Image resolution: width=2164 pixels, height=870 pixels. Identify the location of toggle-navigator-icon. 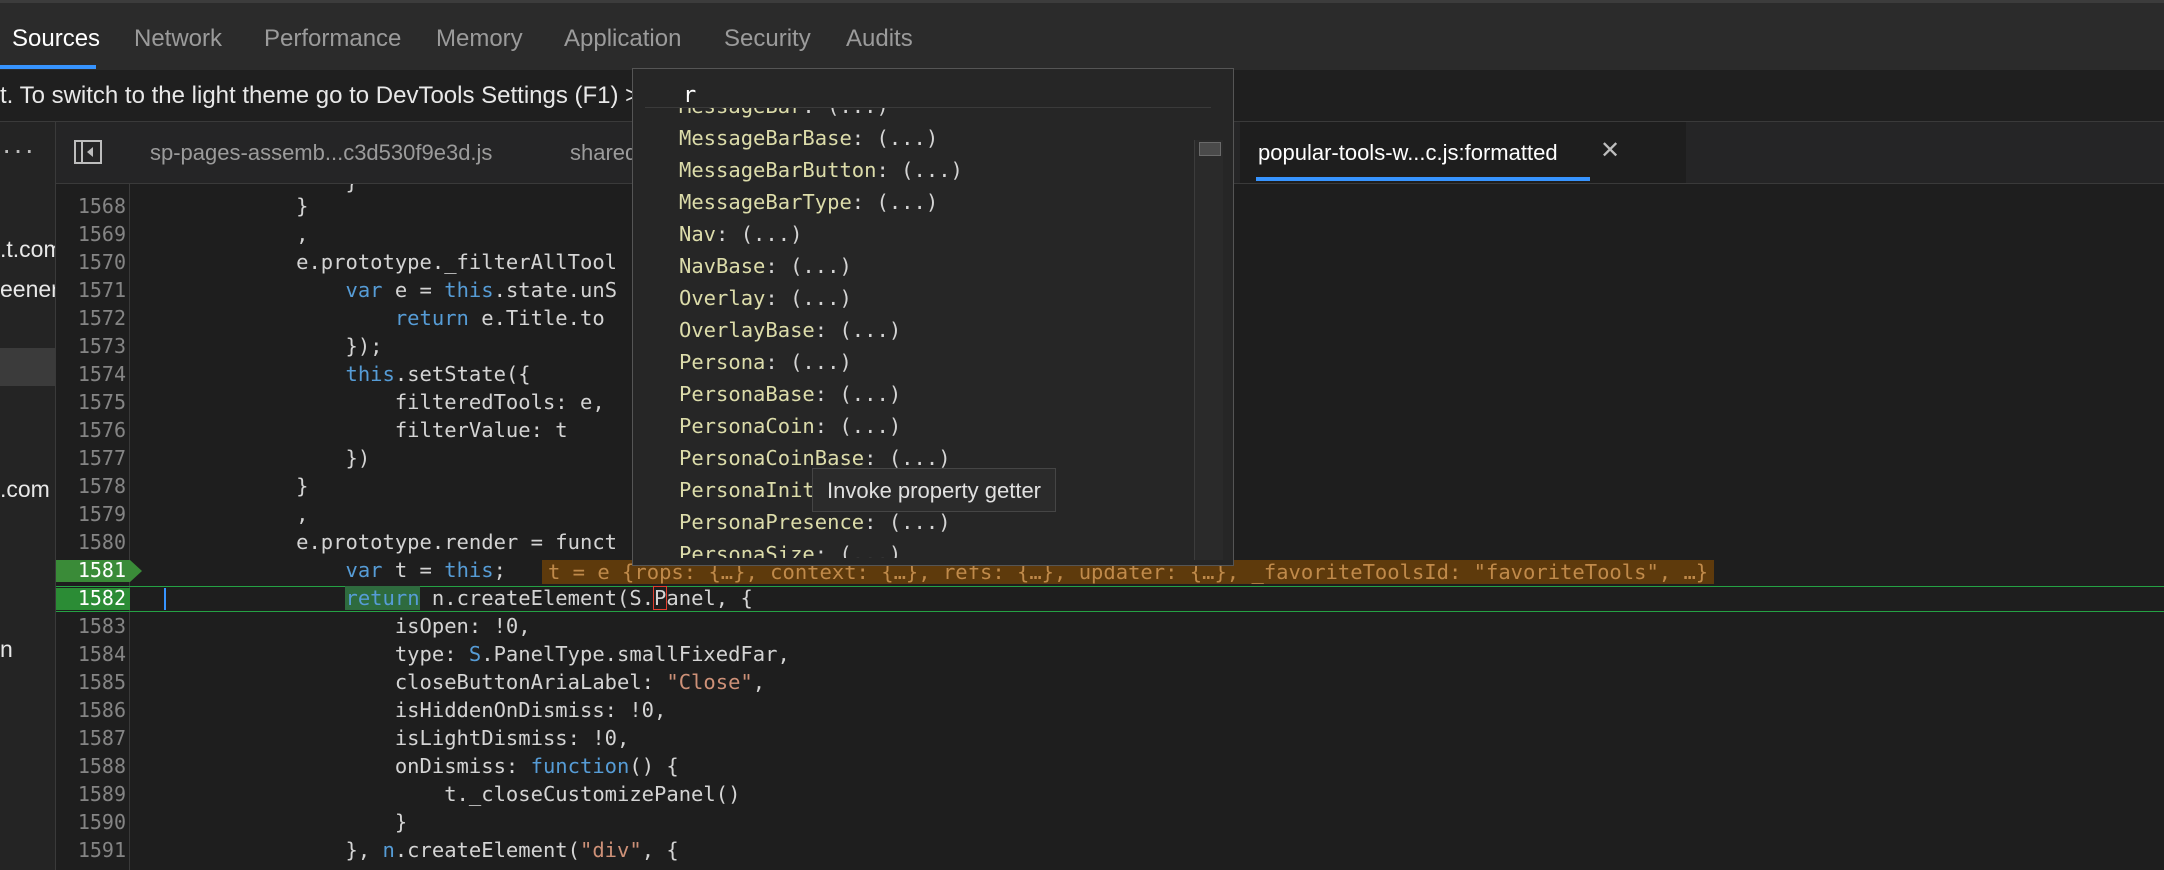
(88, 152).